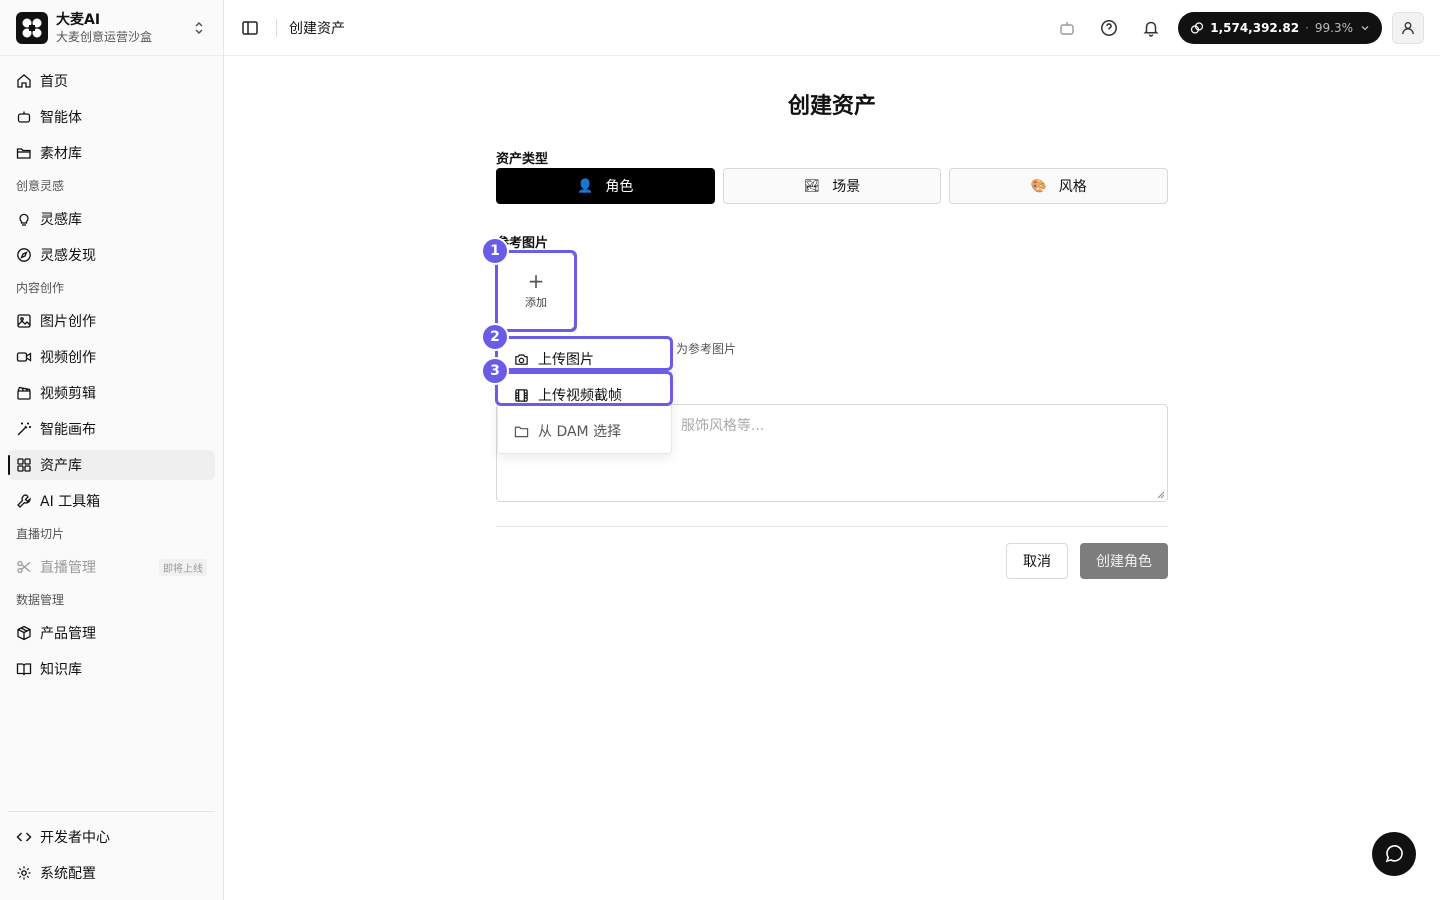  I want to click on sidebar-item-label: 图片创作, so click(68, 322).